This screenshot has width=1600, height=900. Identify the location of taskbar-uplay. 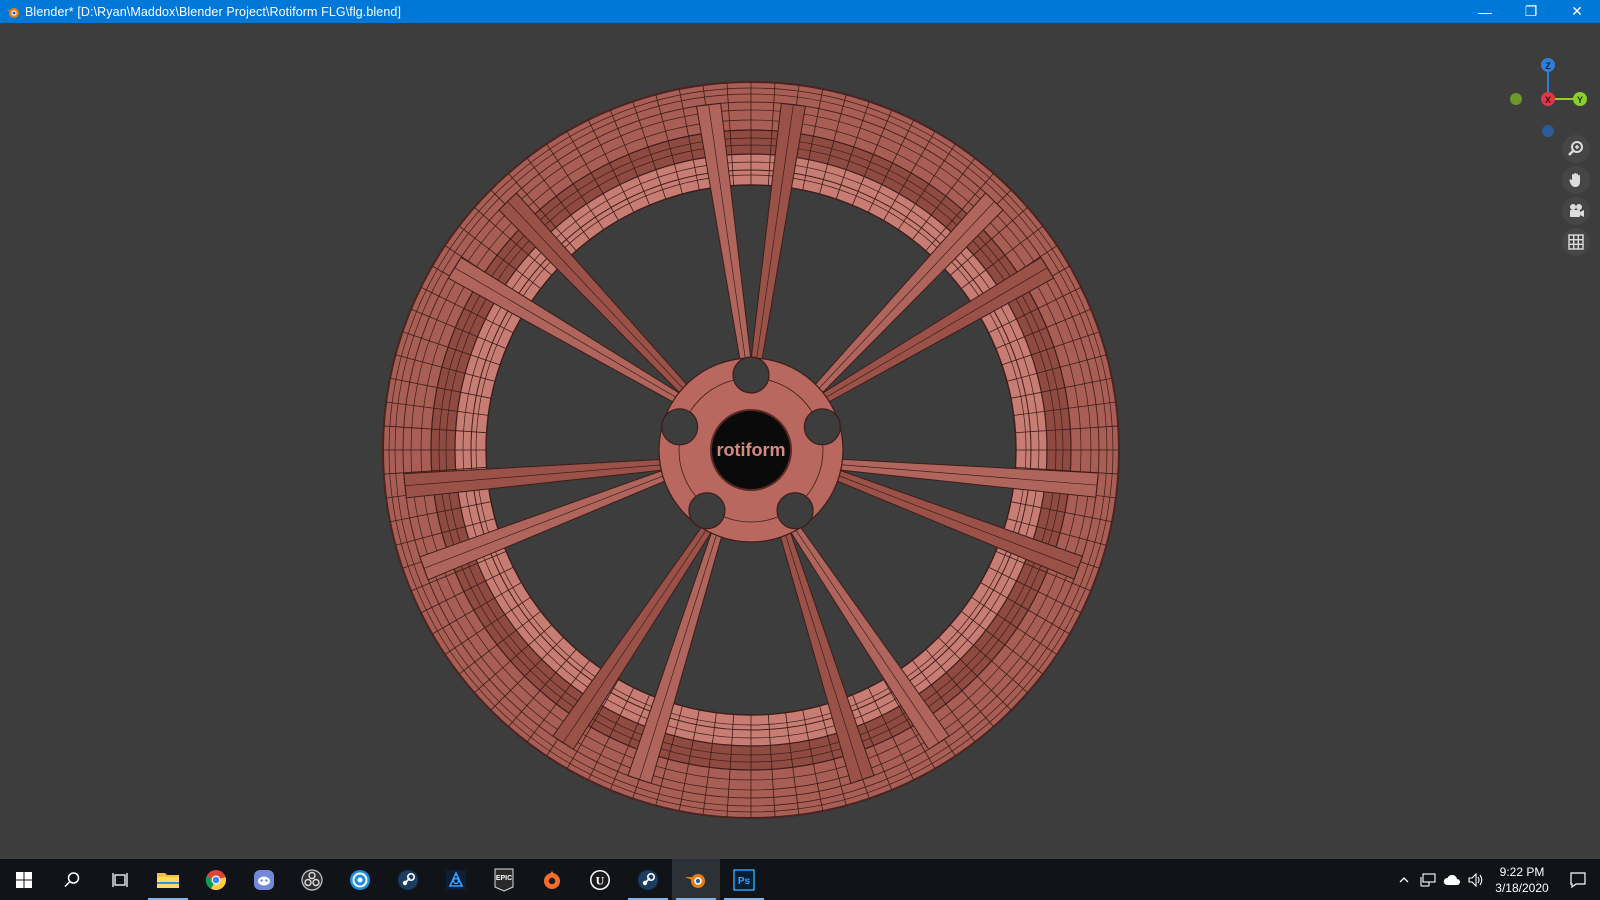
(360, 879).